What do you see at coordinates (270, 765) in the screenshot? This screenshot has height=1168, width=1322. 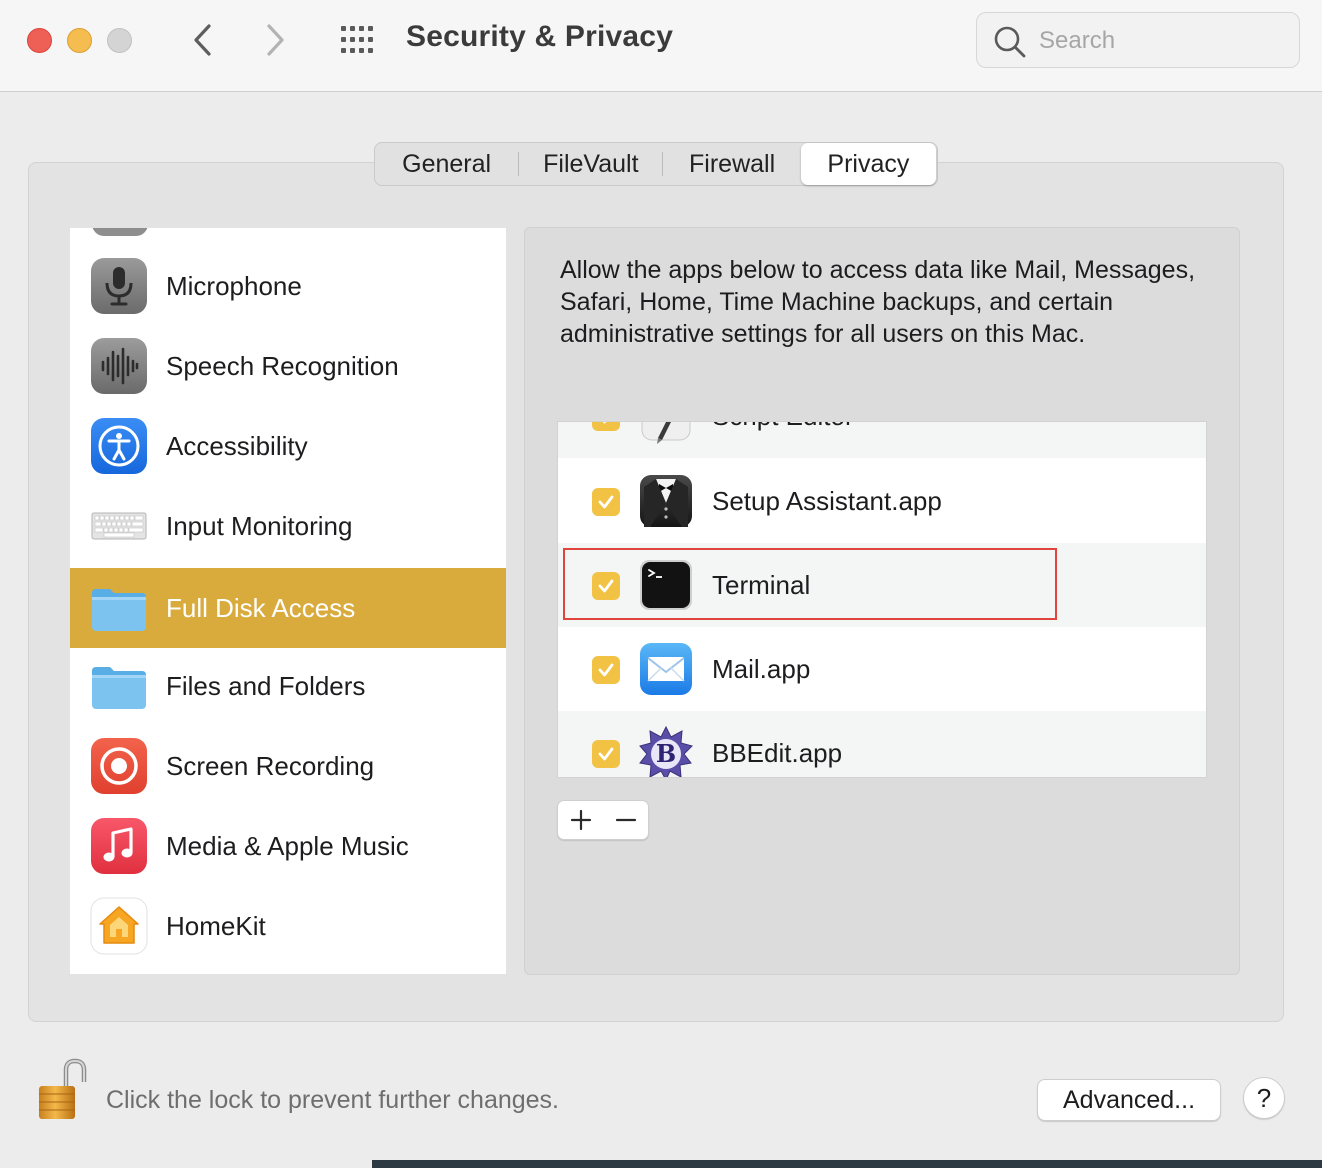 I see `sidebar-item-label: Screen Recording` at bounding box center [270, 765].